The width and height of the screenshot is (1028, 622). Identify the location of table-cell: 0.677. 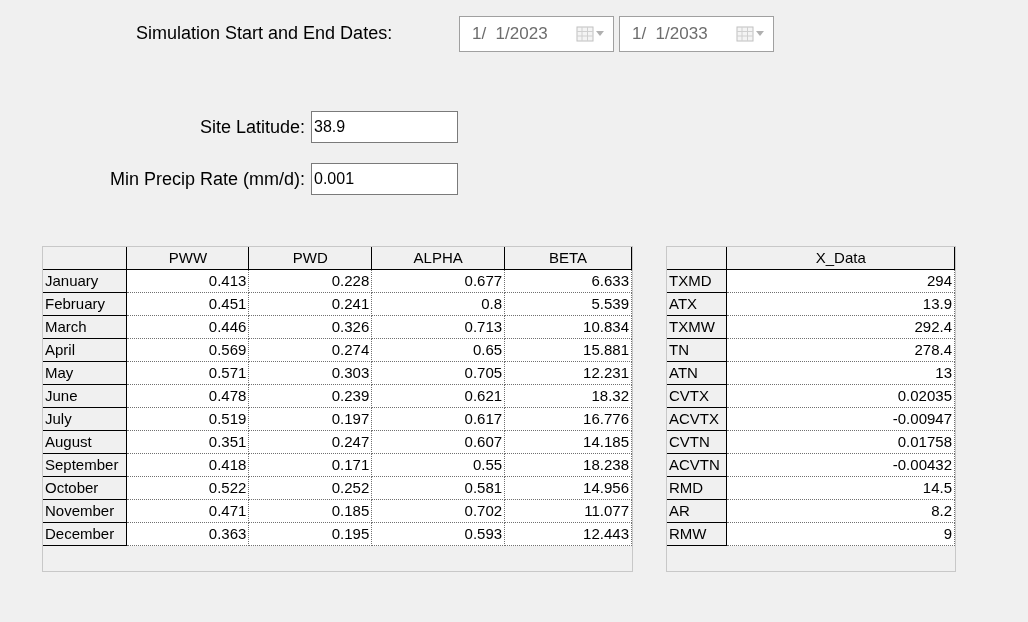
(438, 281).